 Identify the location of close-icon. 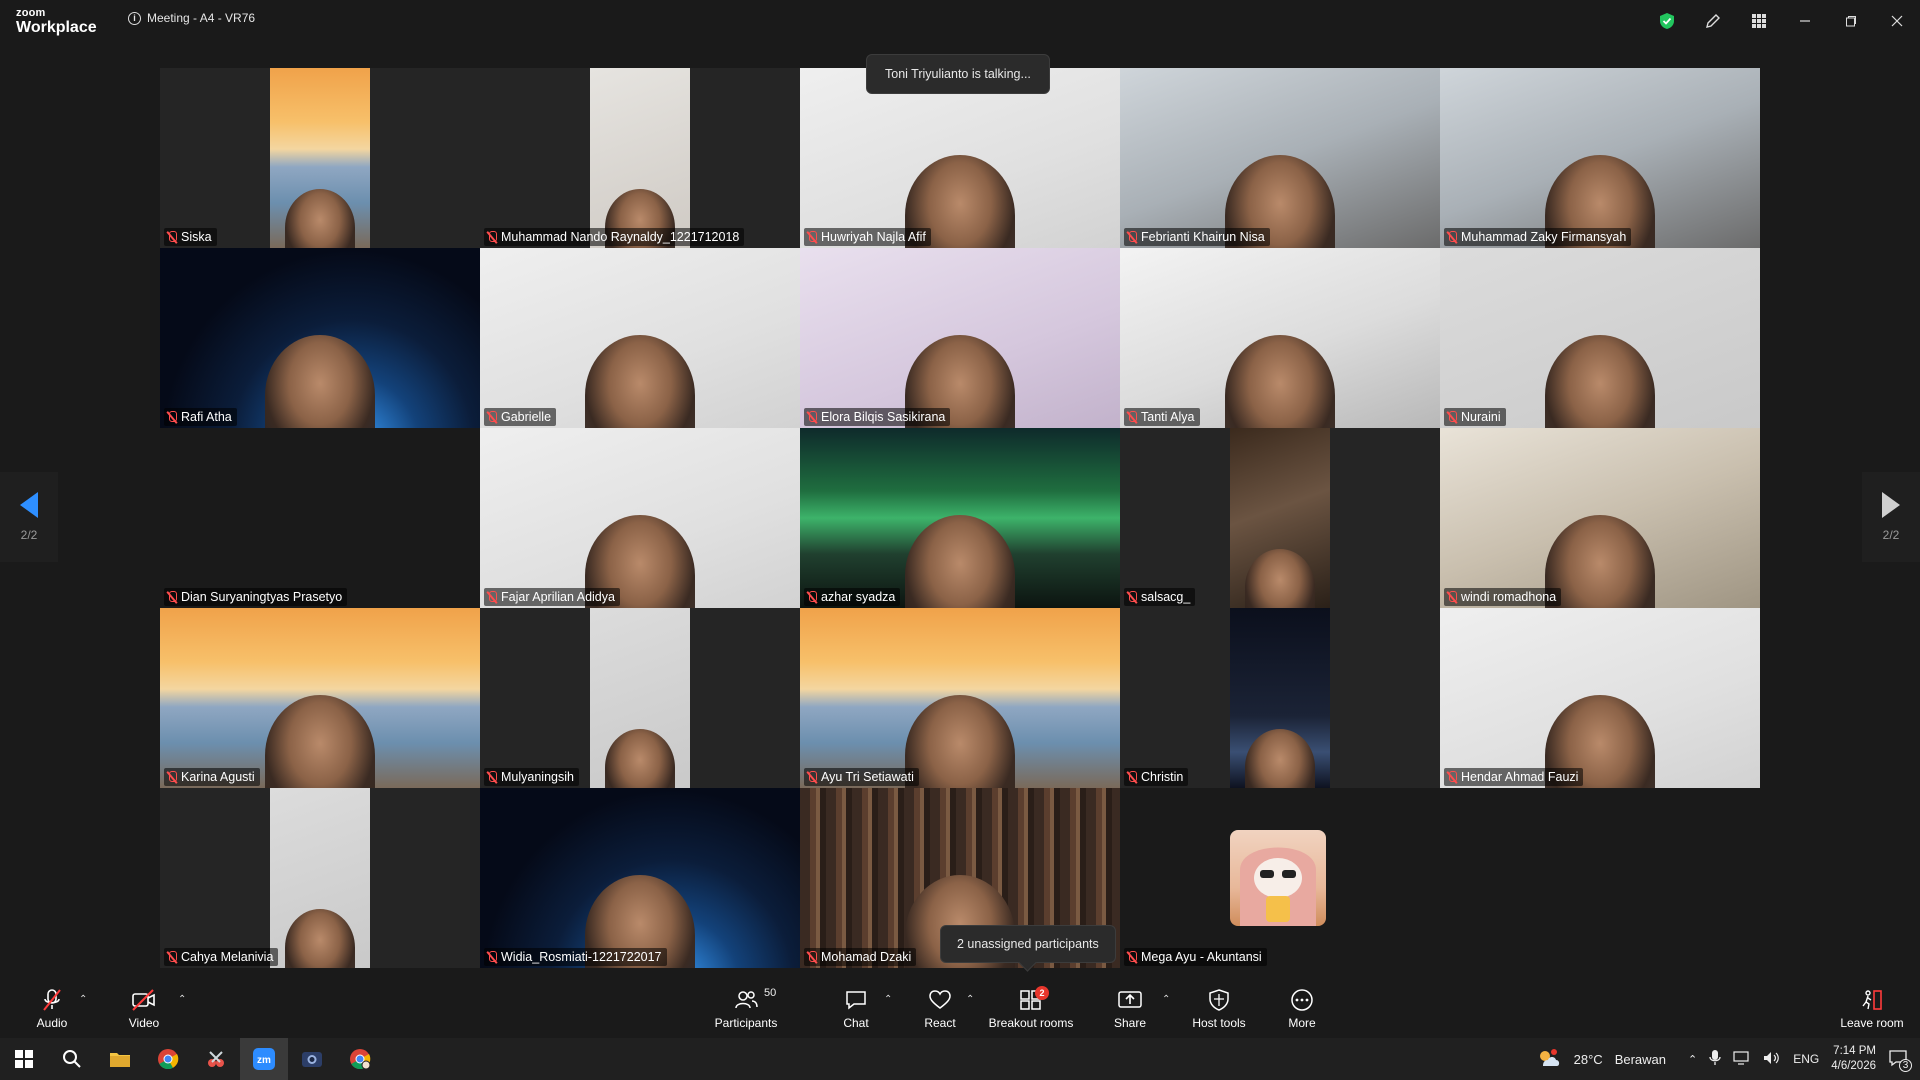
(1897, 21).